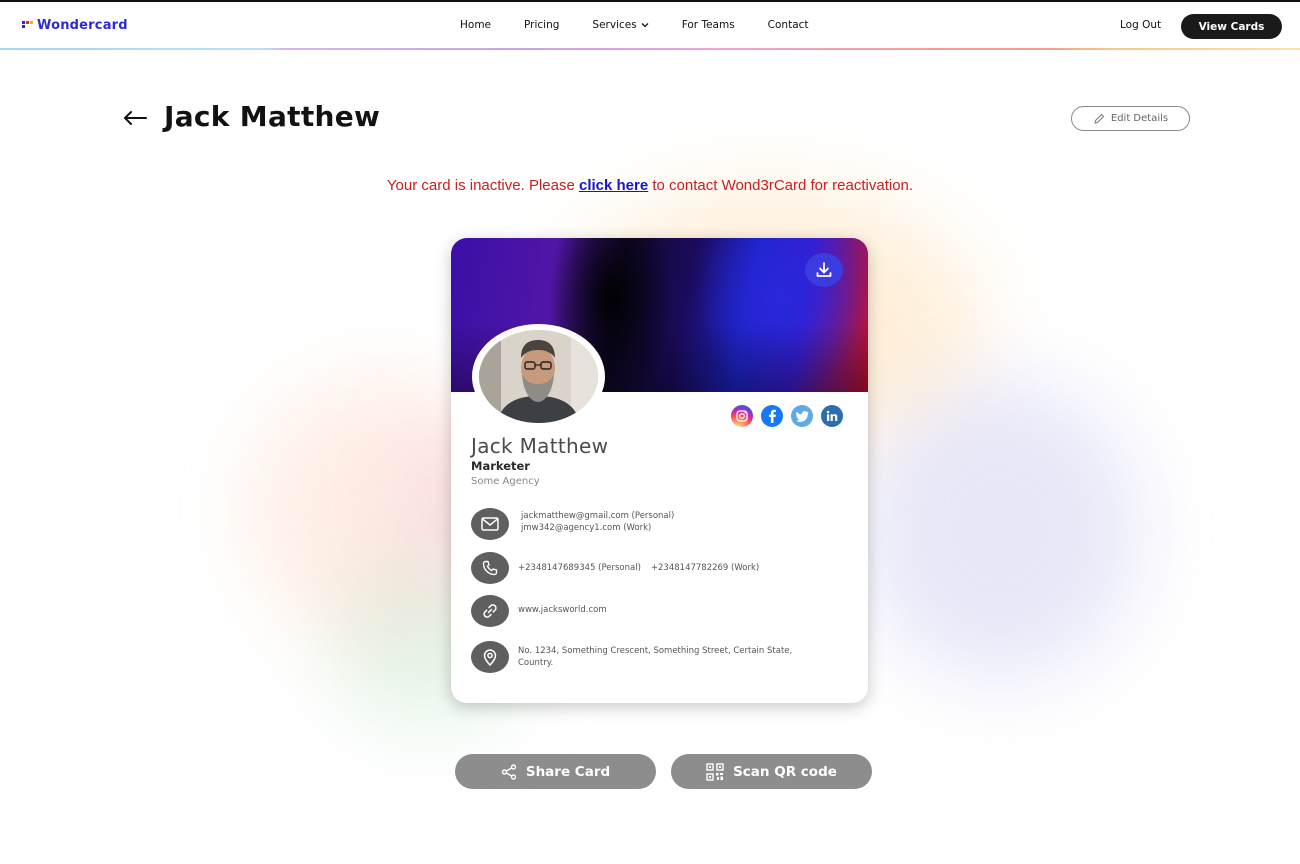  I want to click on twitter-icon, so click(802, 416).